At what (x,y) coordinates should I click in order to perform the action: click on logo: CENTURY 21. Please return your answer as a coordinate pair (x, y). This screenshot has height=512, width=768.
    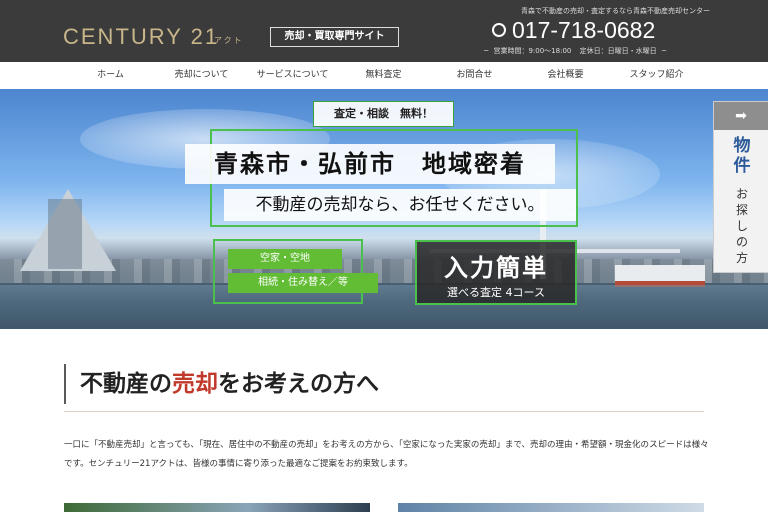
    Looking at the image, I should click on (141, 37).